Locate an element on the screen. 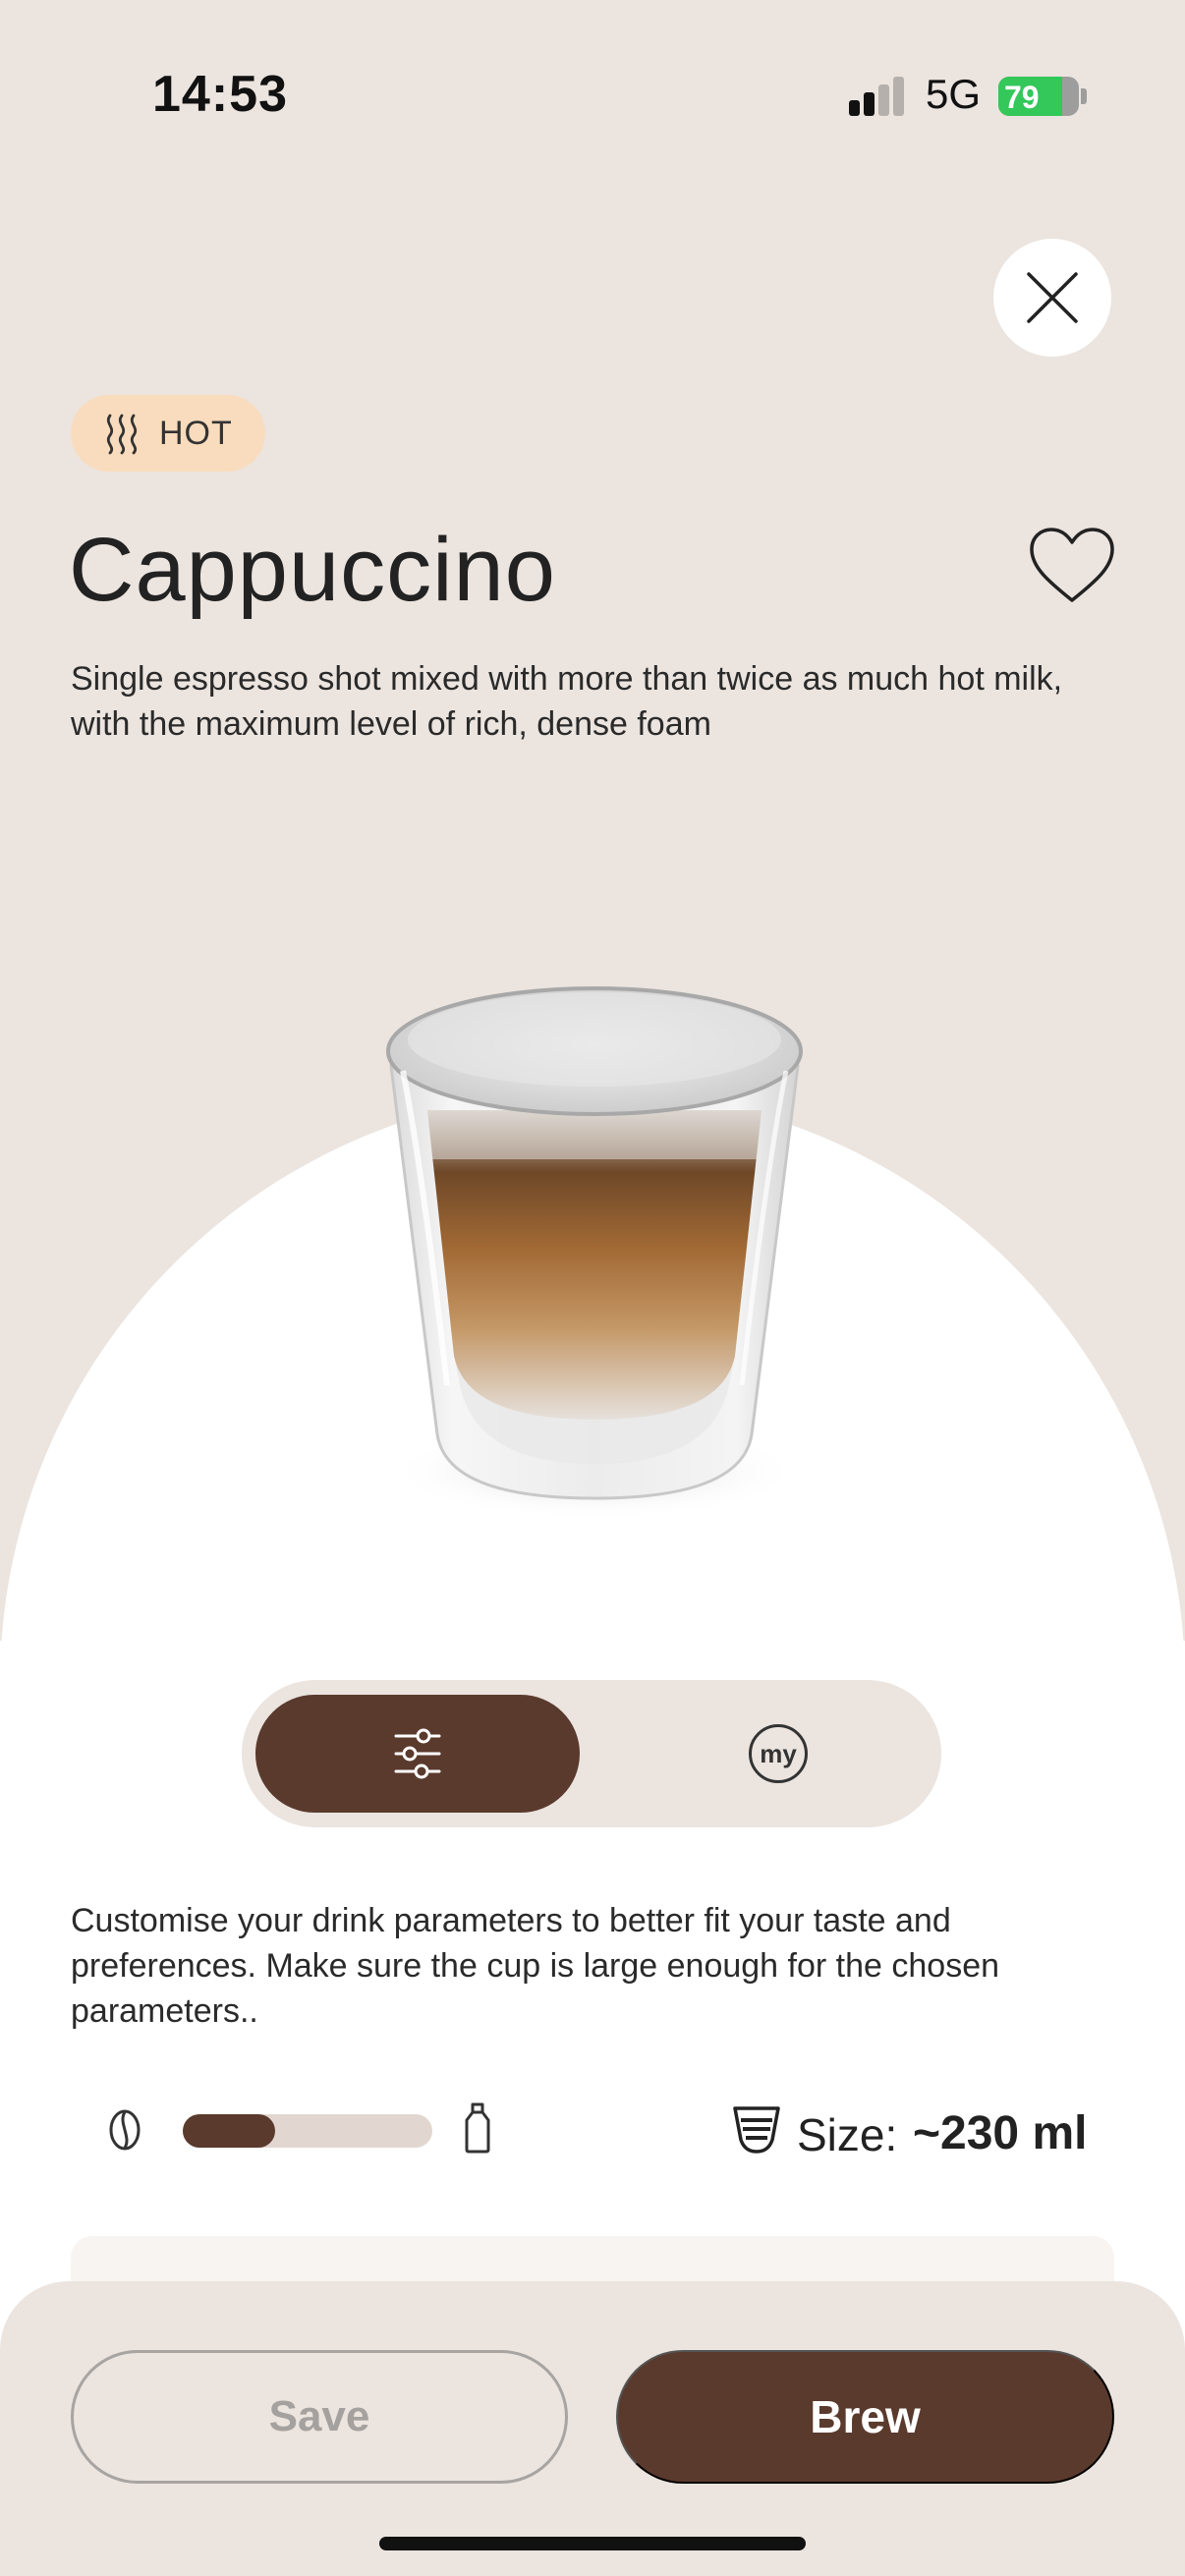  coffee-milk-slider is located at coordinates (308, 2131).